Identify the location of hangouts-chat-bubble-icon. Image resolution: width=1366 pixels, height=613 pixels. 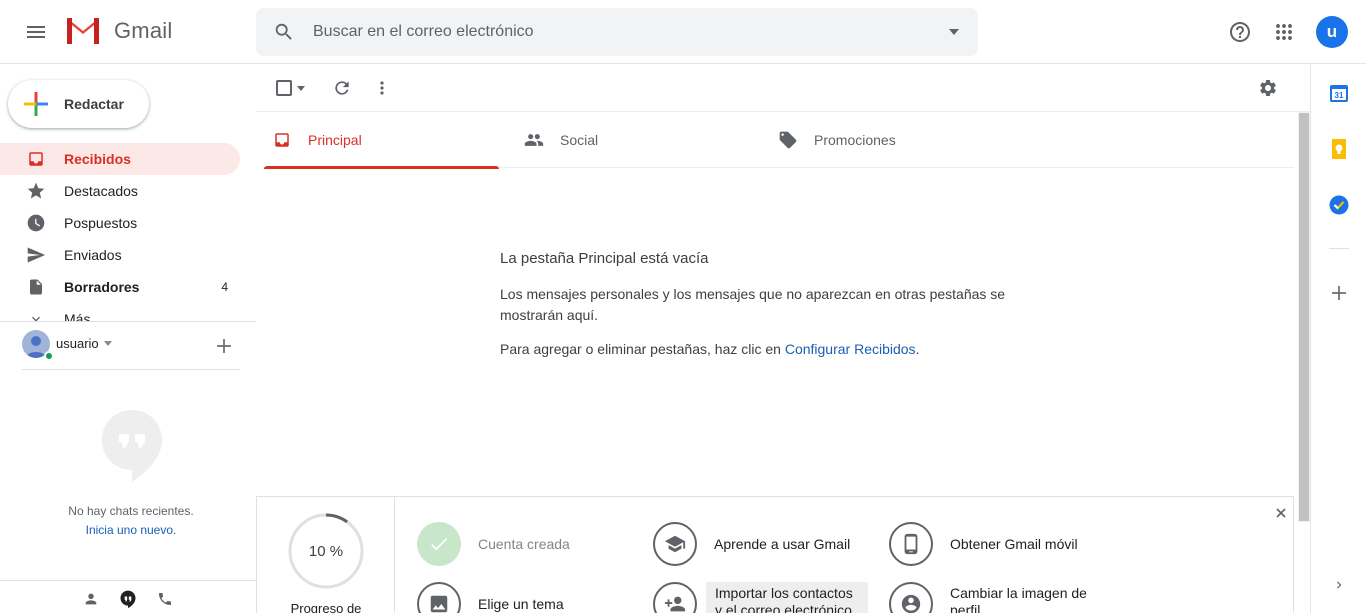
(132, 446).